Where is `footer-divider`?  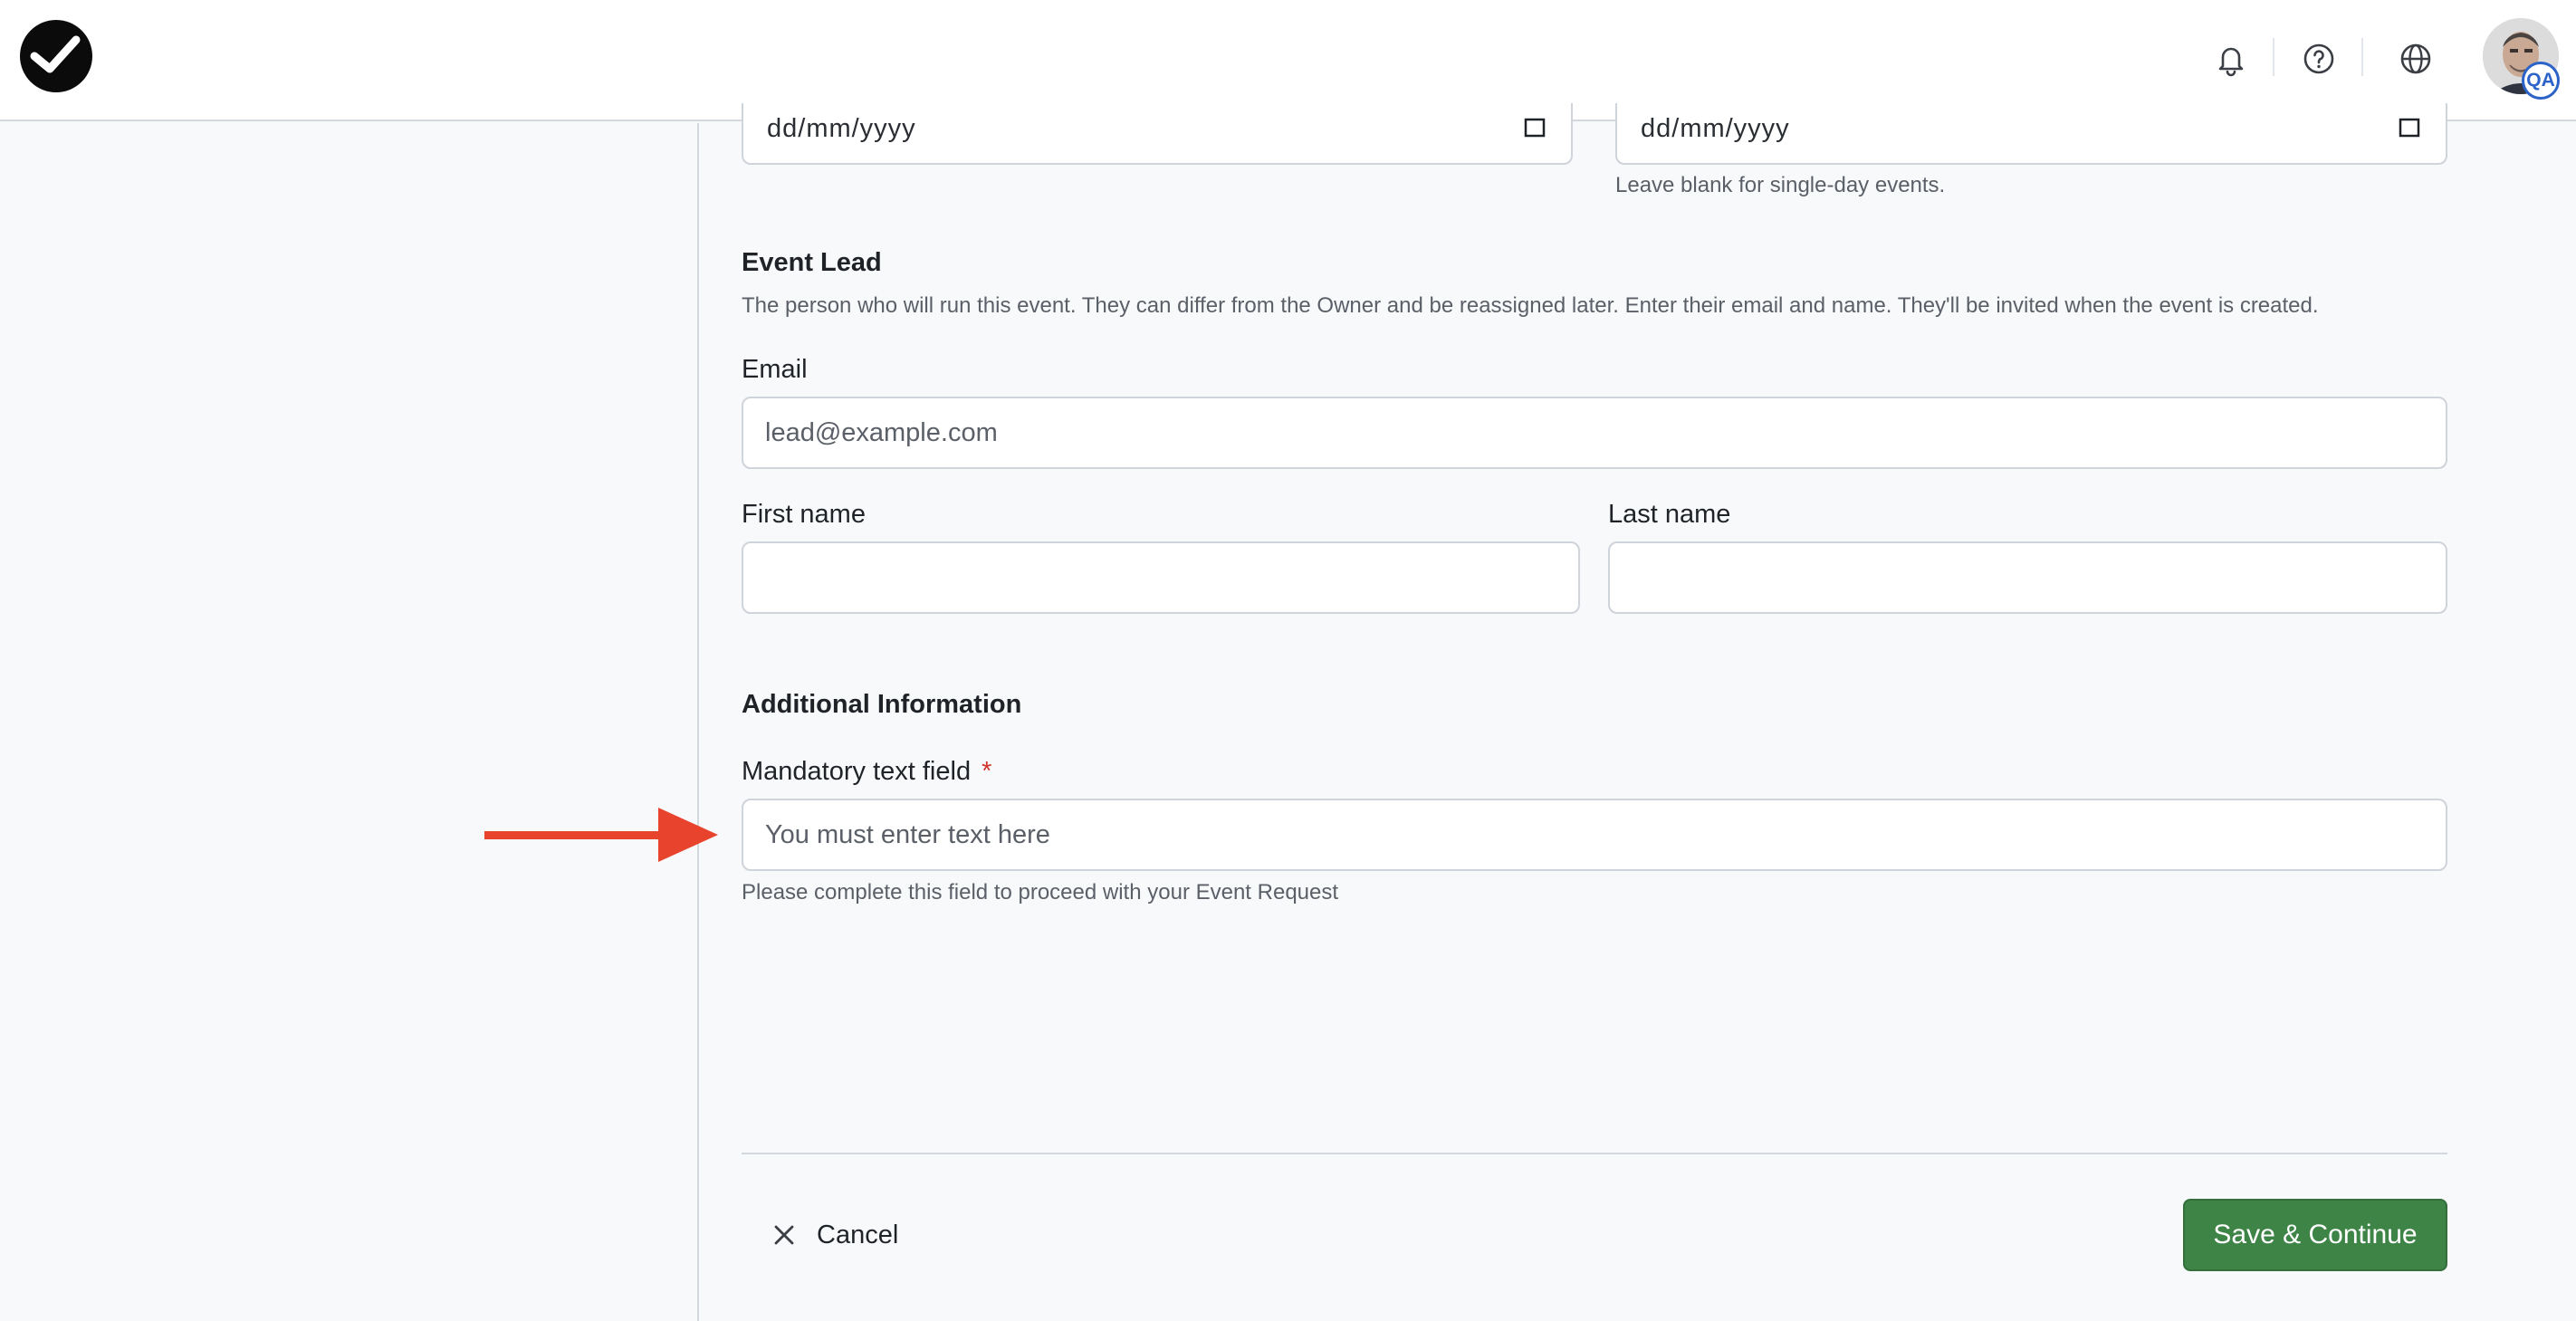
footer-divider is located at coordinates (1594, 1153).